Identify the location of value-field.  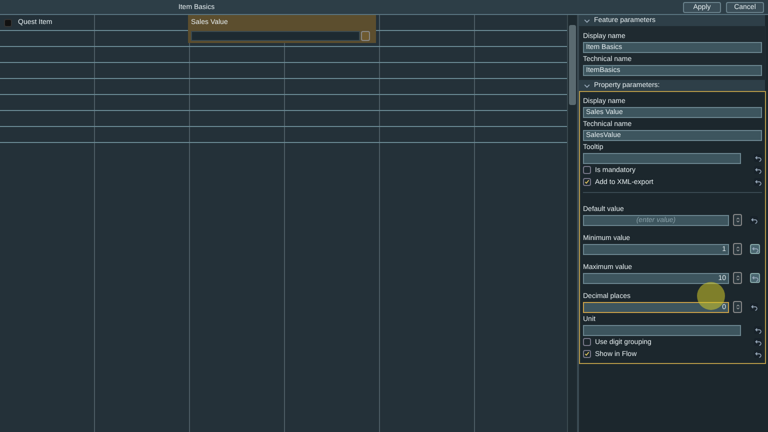
(275, 36).